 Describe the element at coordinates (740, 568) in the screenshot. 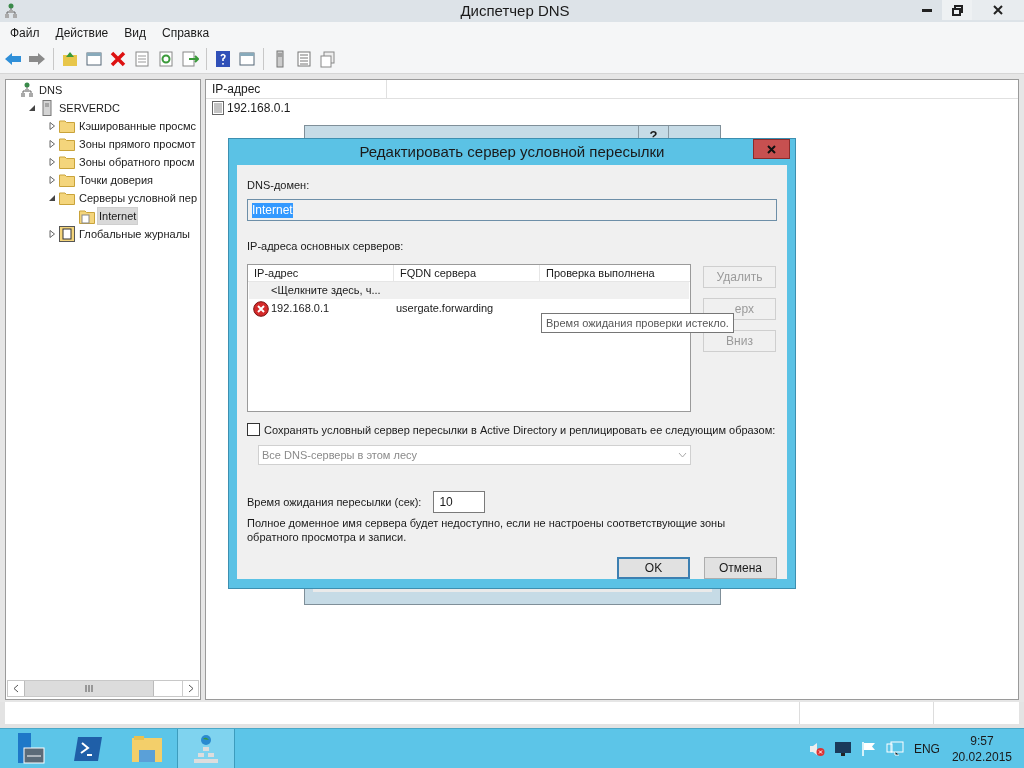

I see `dialog-button: Отмена` at that location.